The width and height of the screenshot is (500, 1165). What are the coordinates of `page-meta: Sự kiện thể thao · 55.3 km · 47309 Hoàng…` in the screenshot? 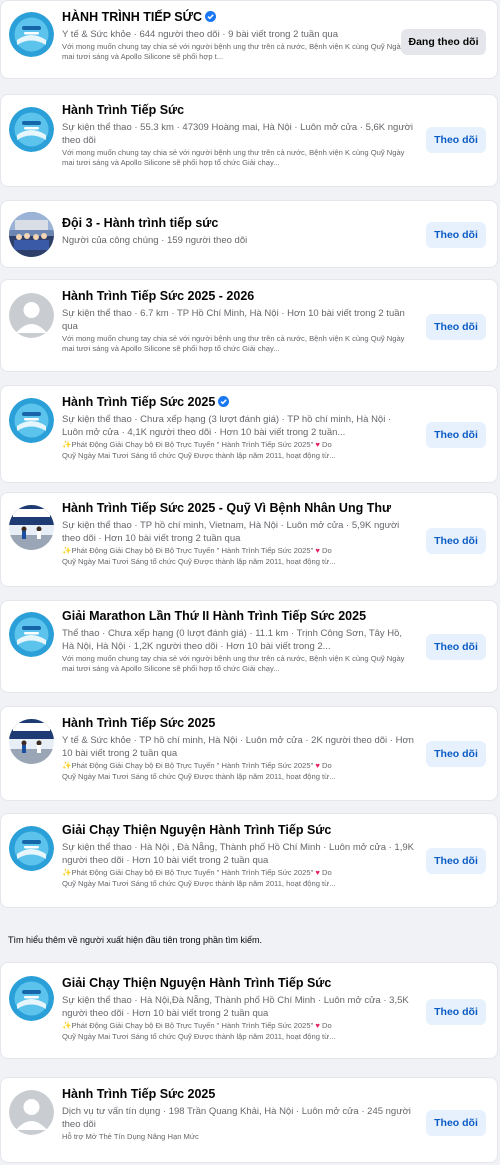 It's located at (238, 134).